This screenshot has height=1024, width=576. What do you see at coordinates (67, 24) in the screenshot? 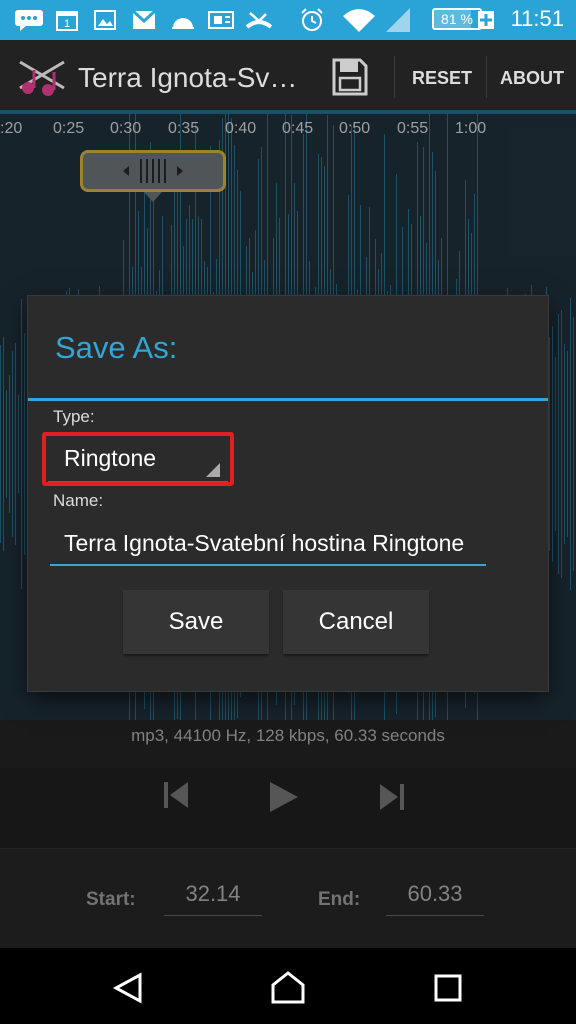
I see `calendar-day: 1` at bounding box center [67, 24].